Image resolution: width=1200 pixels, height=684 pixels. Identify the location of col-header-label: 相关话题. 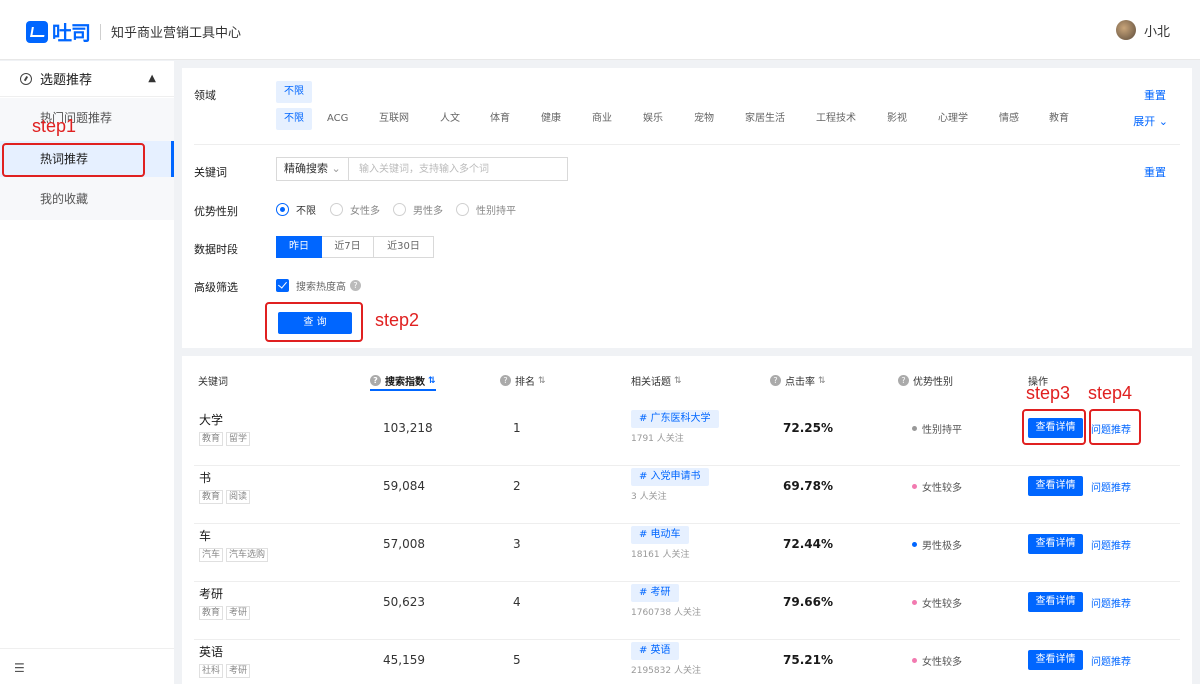
(651, 382).